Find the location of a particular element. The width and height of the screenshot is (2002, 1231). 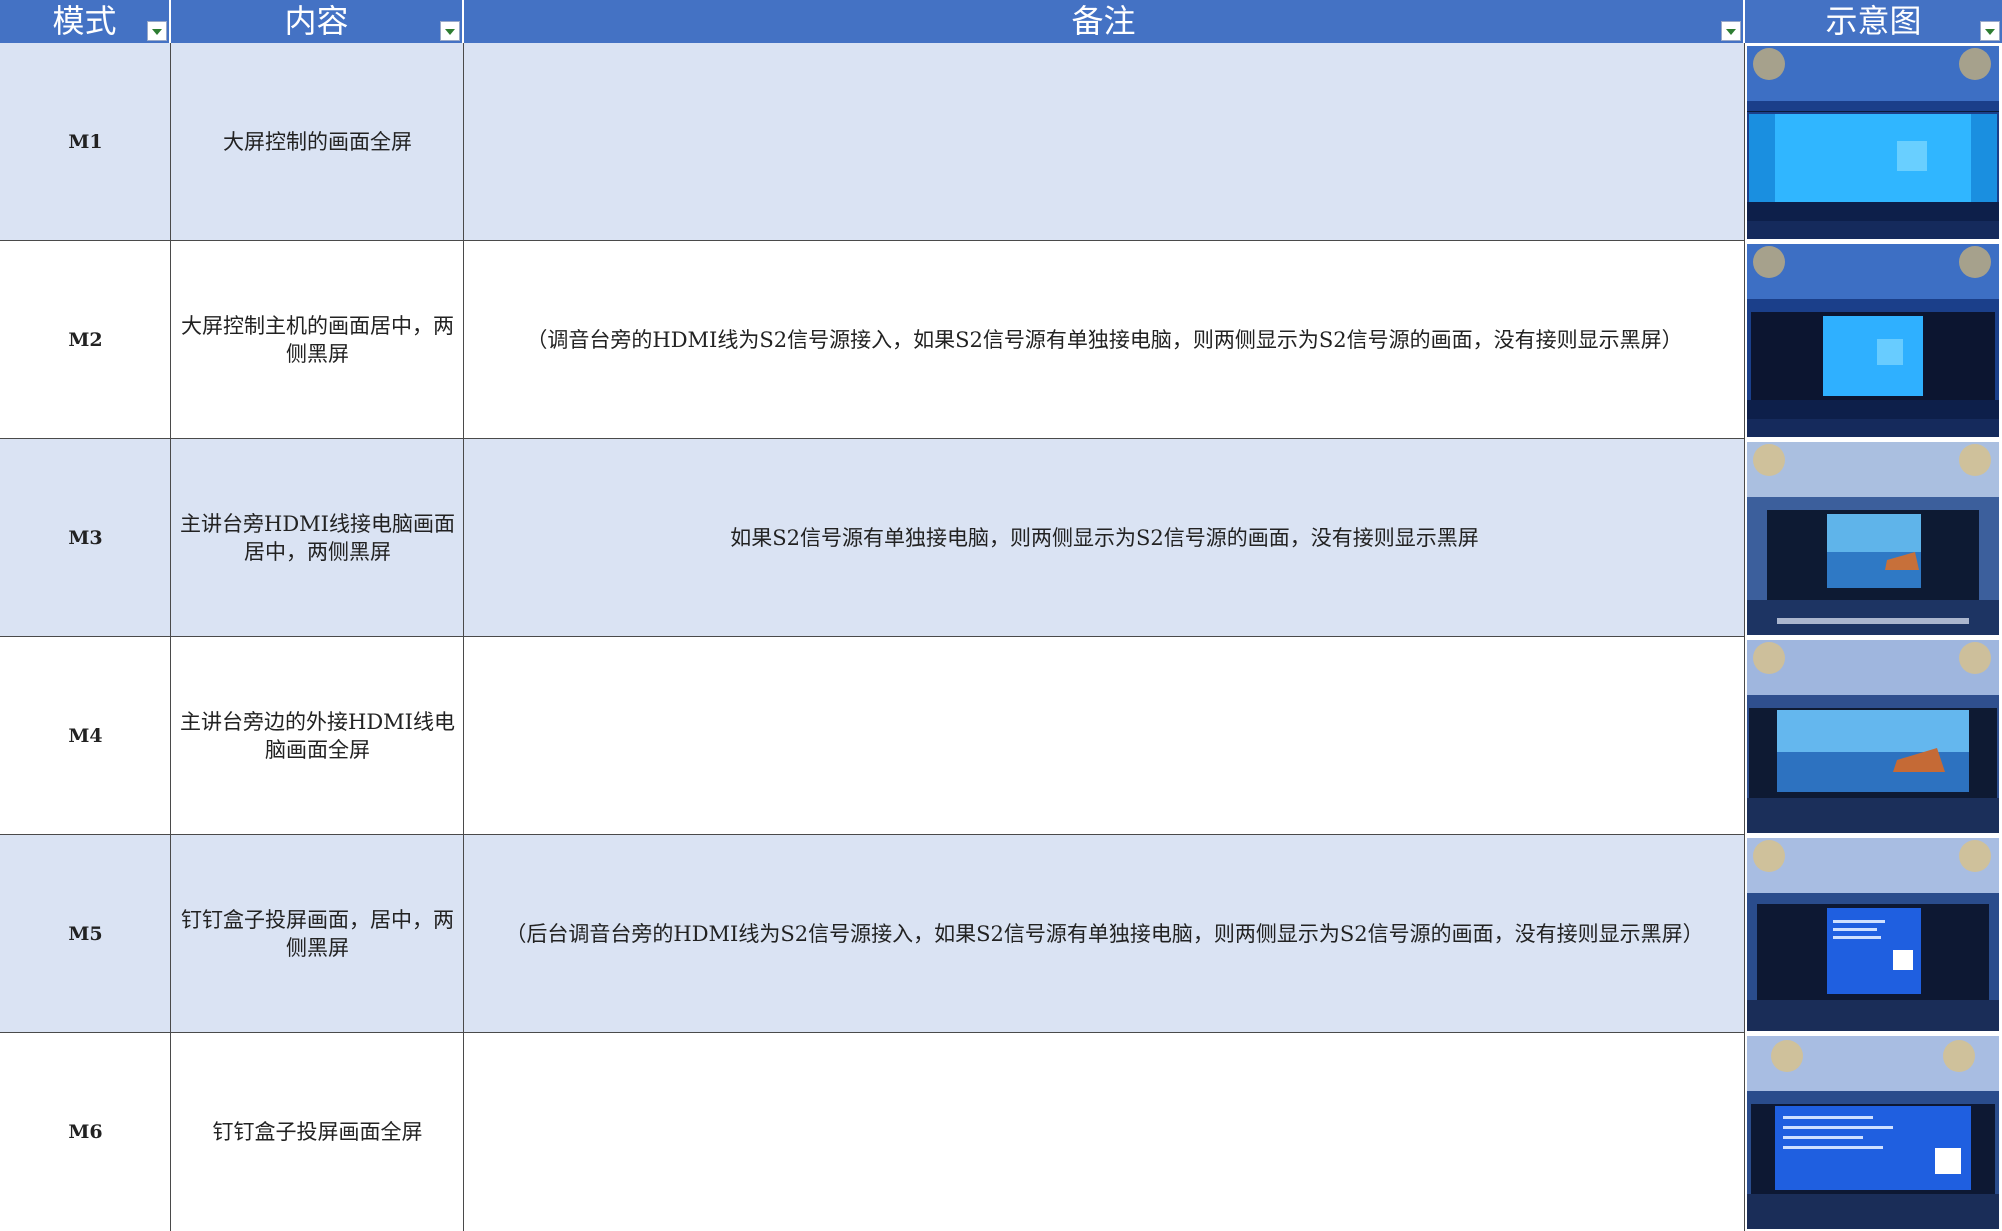

stage-photo-full-slide is located at coordinates (1873, 1132).